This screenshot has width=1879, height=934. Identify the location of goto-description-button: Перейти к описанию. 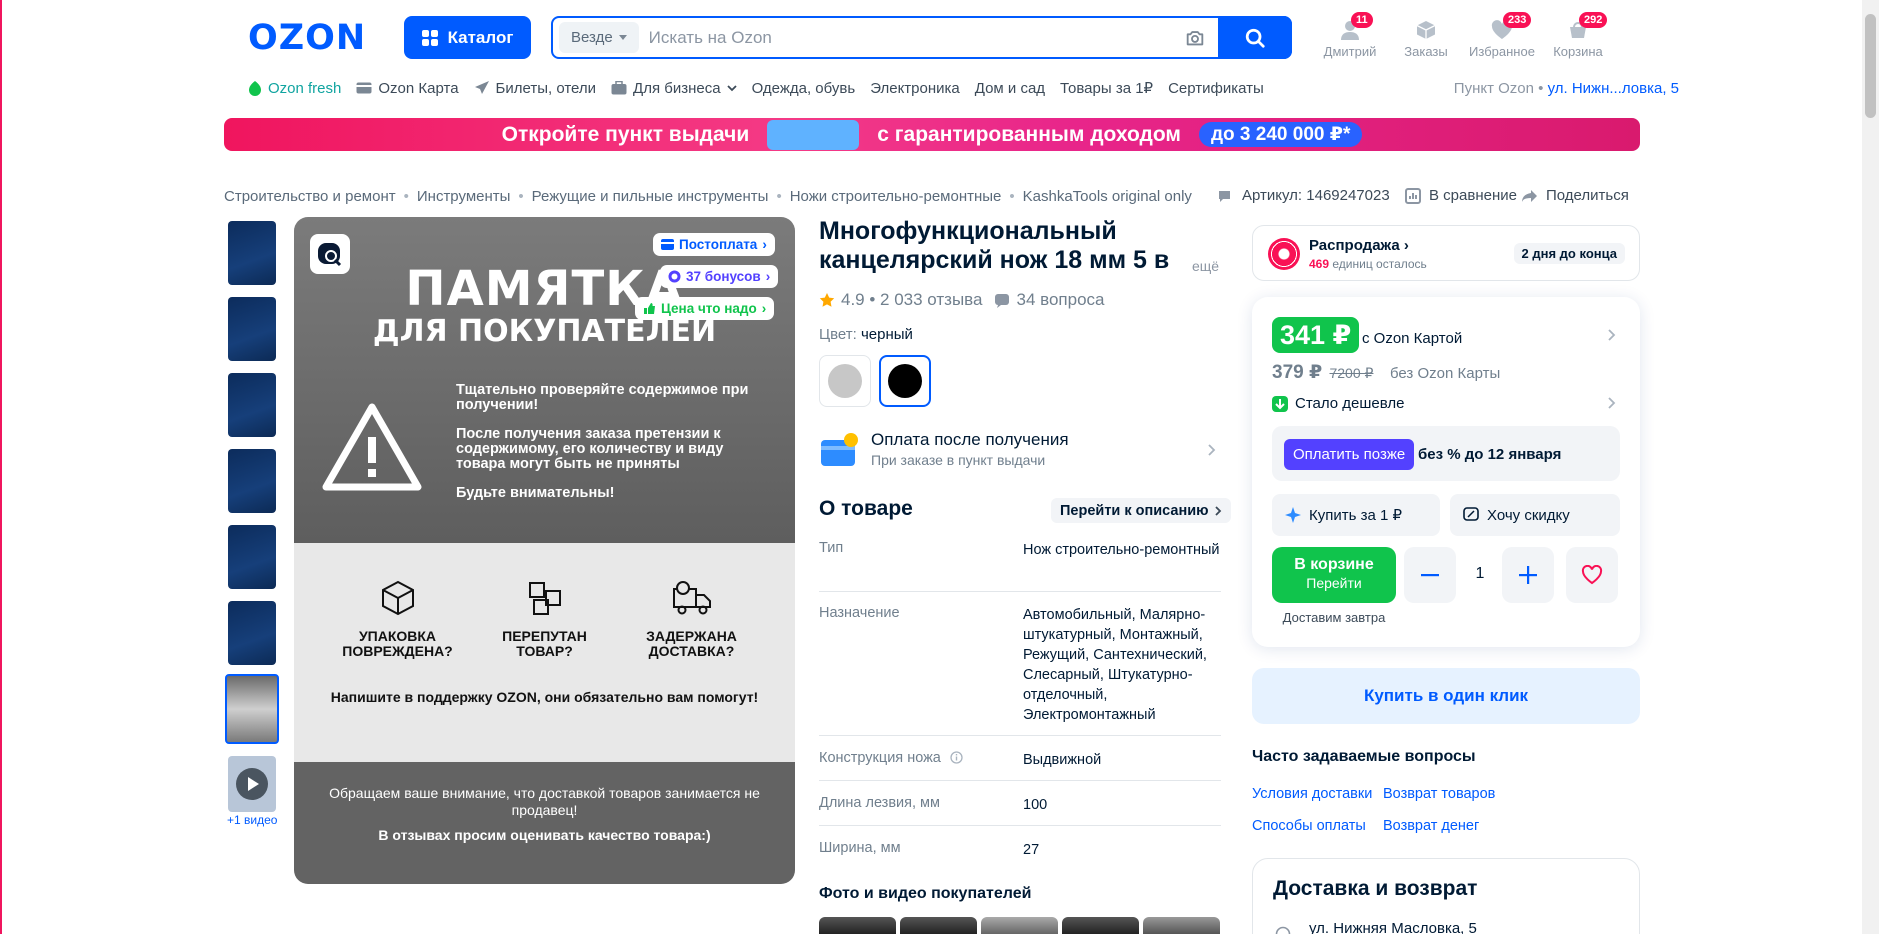
(1141, 510).